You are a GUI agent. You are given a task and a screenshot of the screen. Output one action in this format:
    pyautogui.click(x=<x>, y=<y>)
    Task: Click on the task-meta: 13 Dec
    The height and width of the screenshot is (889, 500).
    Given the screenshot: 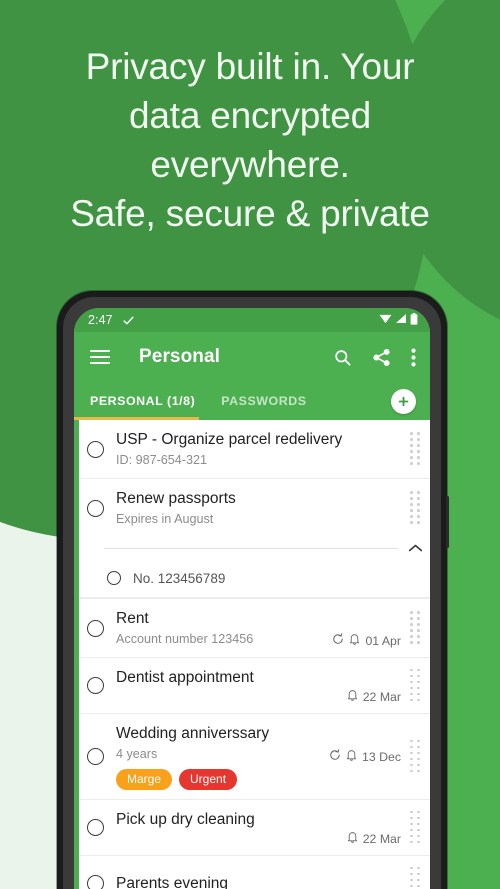 What is the action you would take?
    pyautogui.click(x=368, y=756)
    